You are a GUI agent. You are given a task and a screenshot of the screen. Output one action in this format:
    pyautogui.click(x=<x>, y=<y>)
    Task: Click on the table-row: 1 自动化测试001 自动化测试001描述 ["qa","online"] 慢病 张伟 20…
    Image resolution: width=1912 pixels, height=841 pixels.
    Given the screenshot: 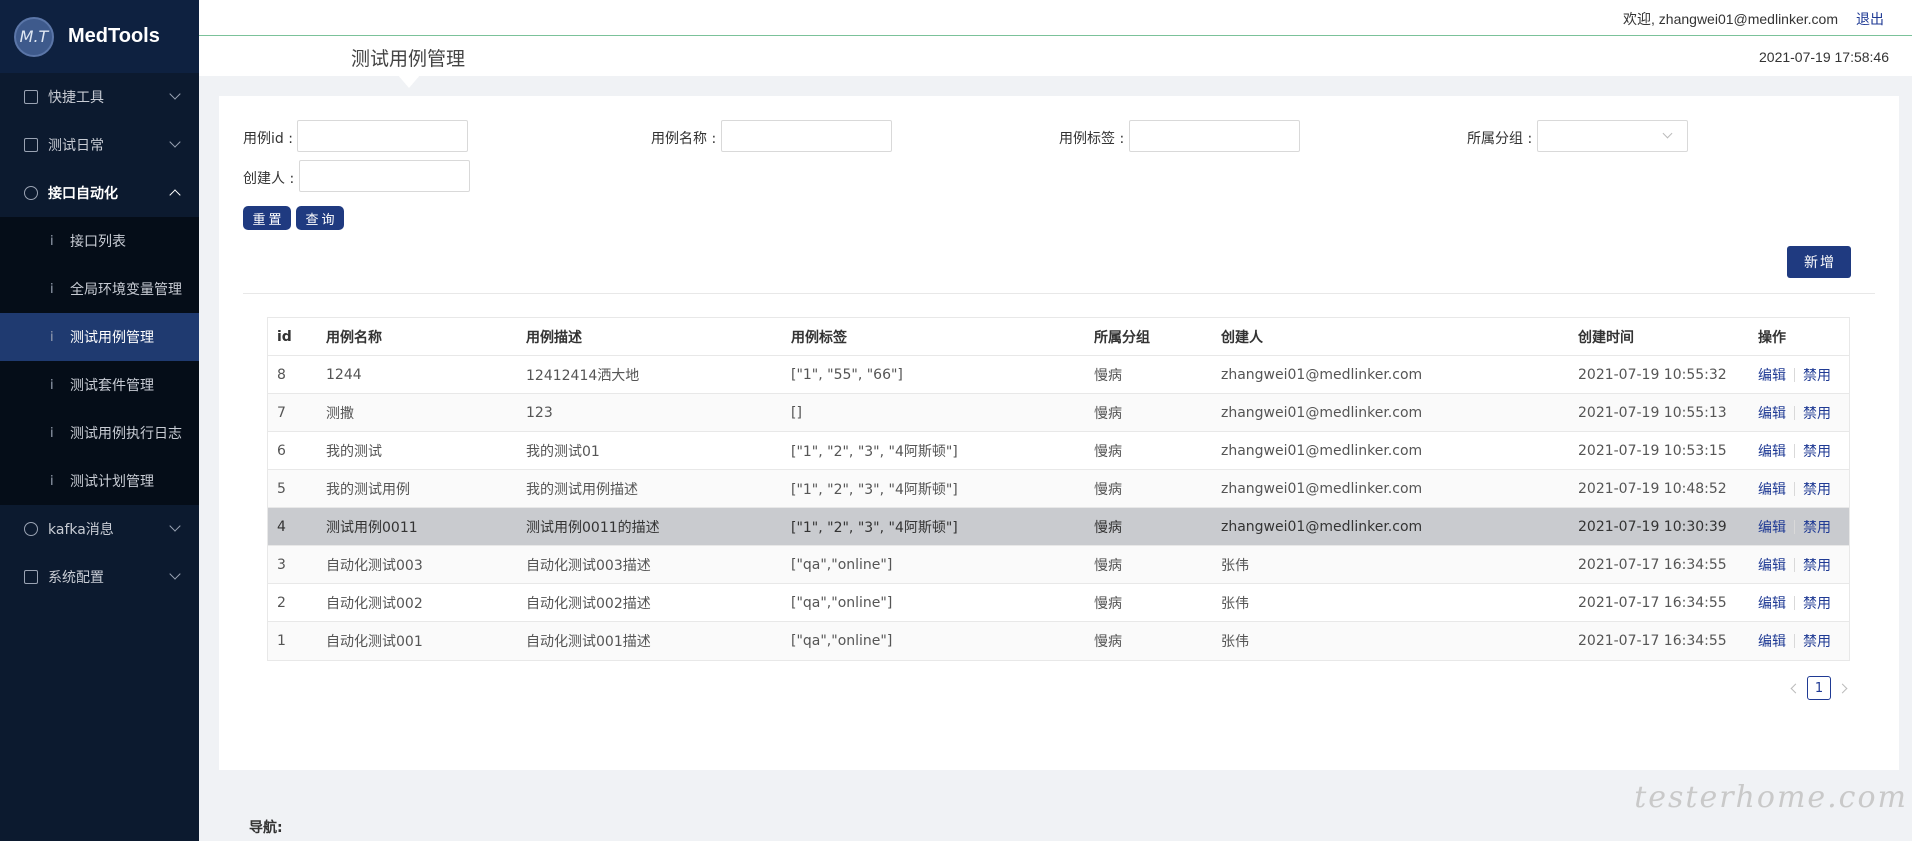 What is the action you would take?
    pyautogui.click(x=1058, y=641)
    